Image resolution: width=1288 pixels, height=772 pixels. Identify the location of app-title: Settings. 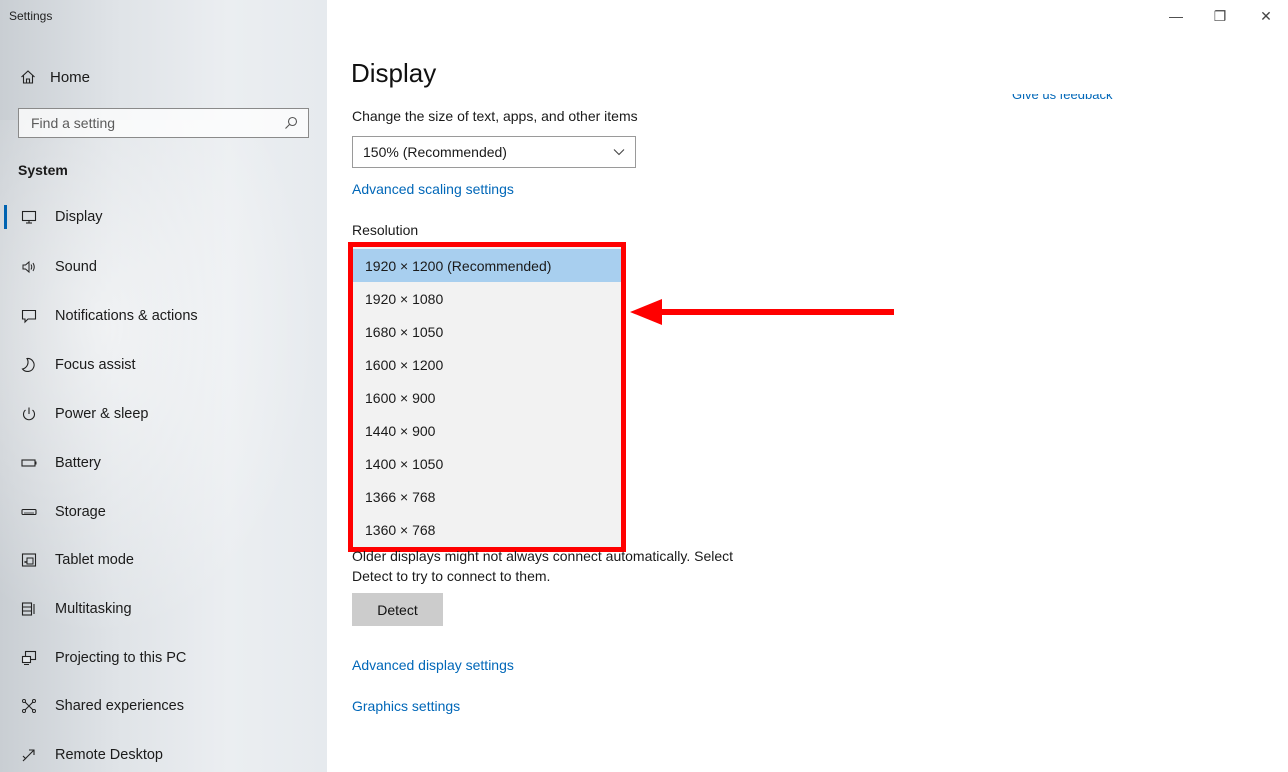
(31, 16).